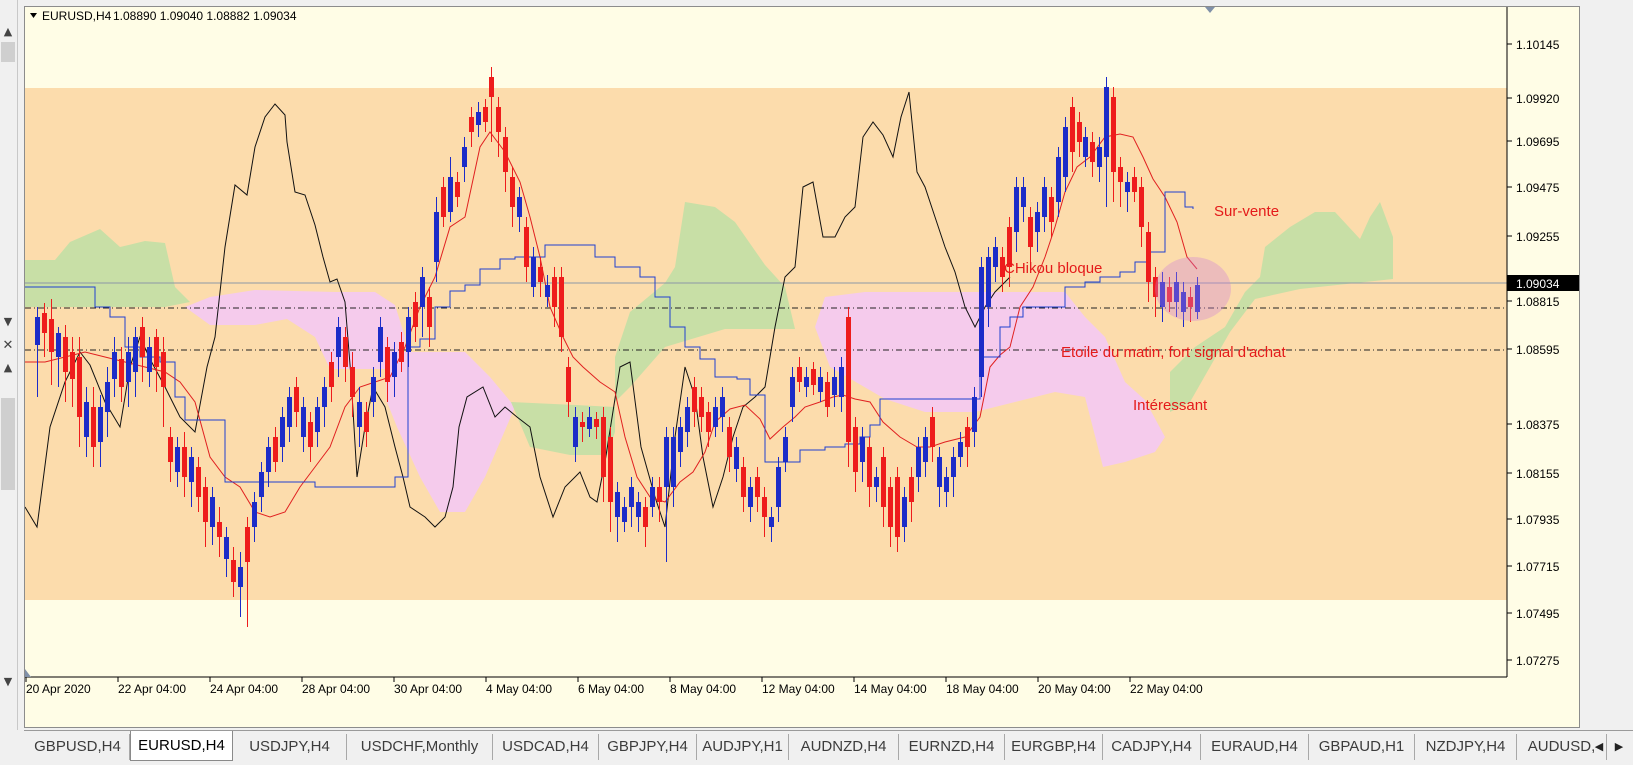 The height and width of the screenshot is (765, 1633). Describe the element at coordinates (703, 689) in the screenshot. I see `time-label: 8 May 04:00` at that location.